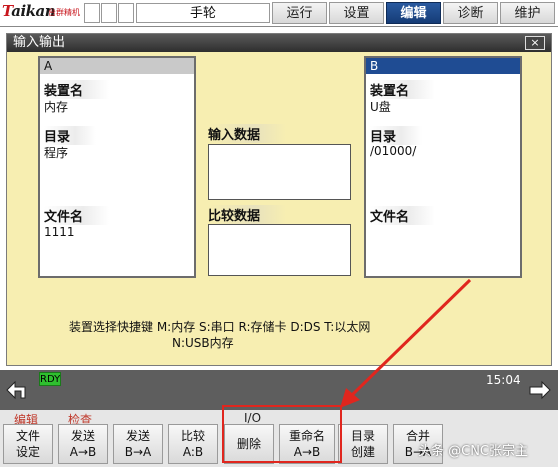 The width and height of the screenshot is (558, 467). I want to click on side-a-file-value: 1111, so click(59, 232).